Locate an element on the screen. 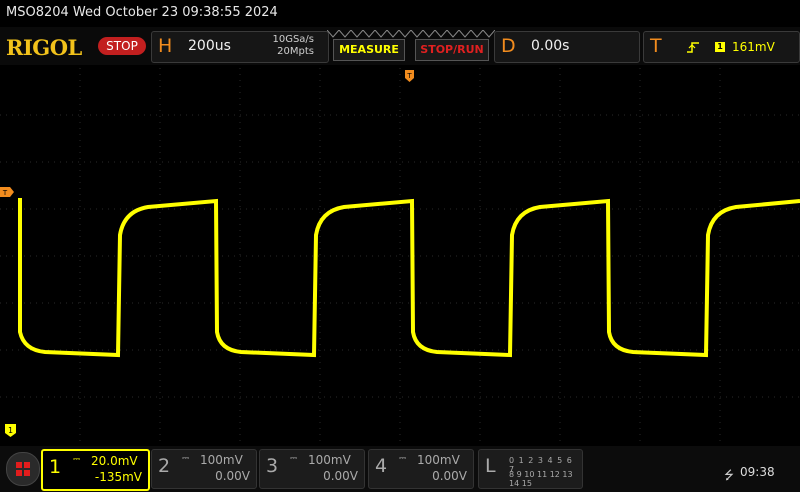  run-state-button: STOP is located at coordinates (122, 46).